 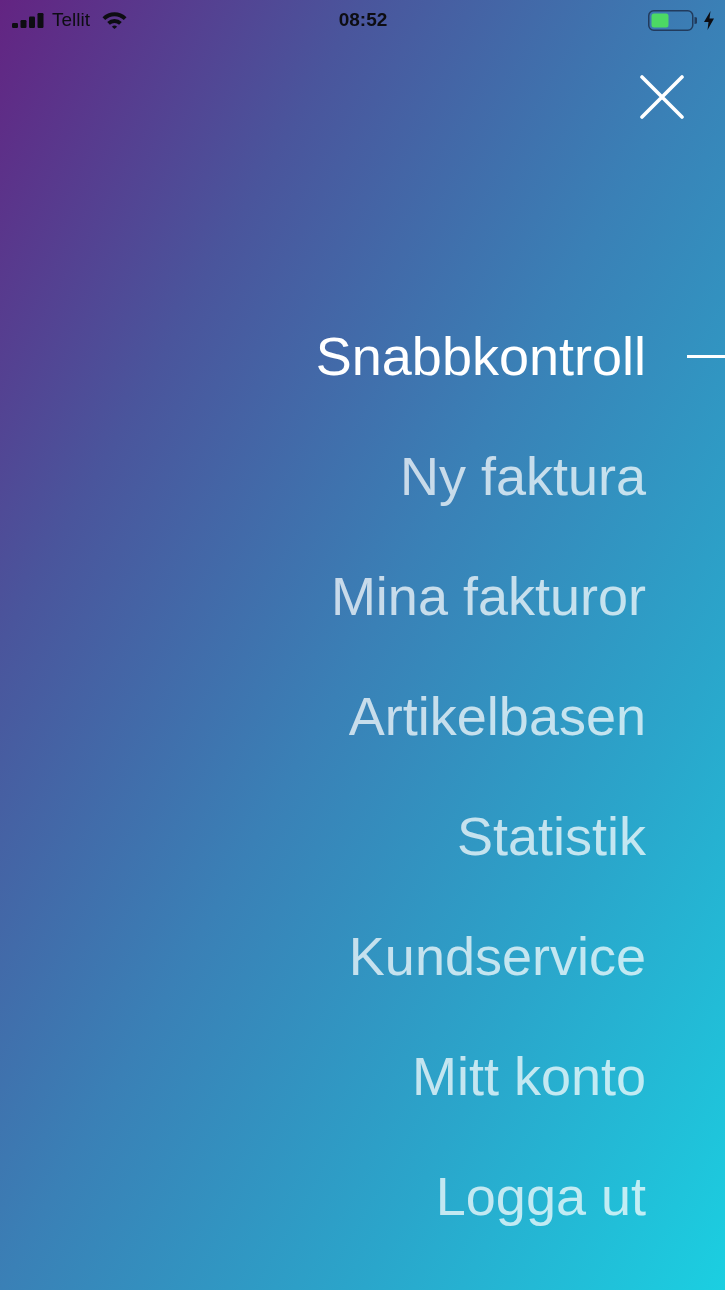 What do you see at coordinates (497, 716) in the screenshot?
I see `menu-item: Artikelbasen` at bounding box center [497, 716].